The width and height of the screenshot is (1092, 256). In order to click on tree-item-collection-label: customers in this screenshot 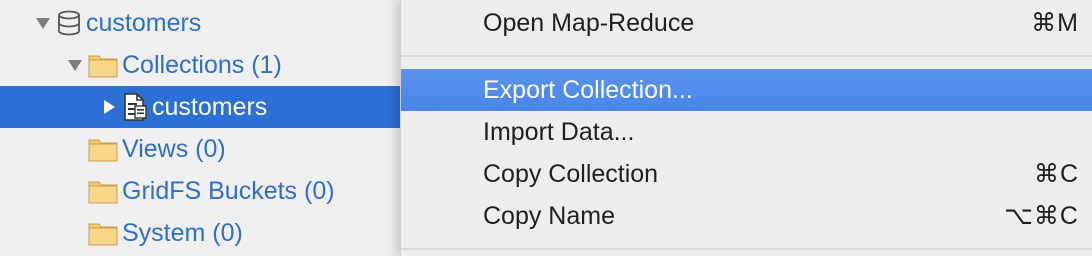, I will do `click(210, 106)`.